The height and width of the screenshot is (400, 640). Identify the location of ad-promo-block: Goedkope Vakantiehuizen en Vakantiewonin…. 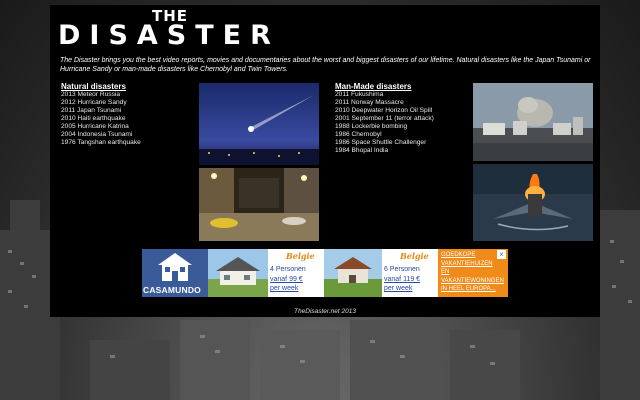
(473, 273).